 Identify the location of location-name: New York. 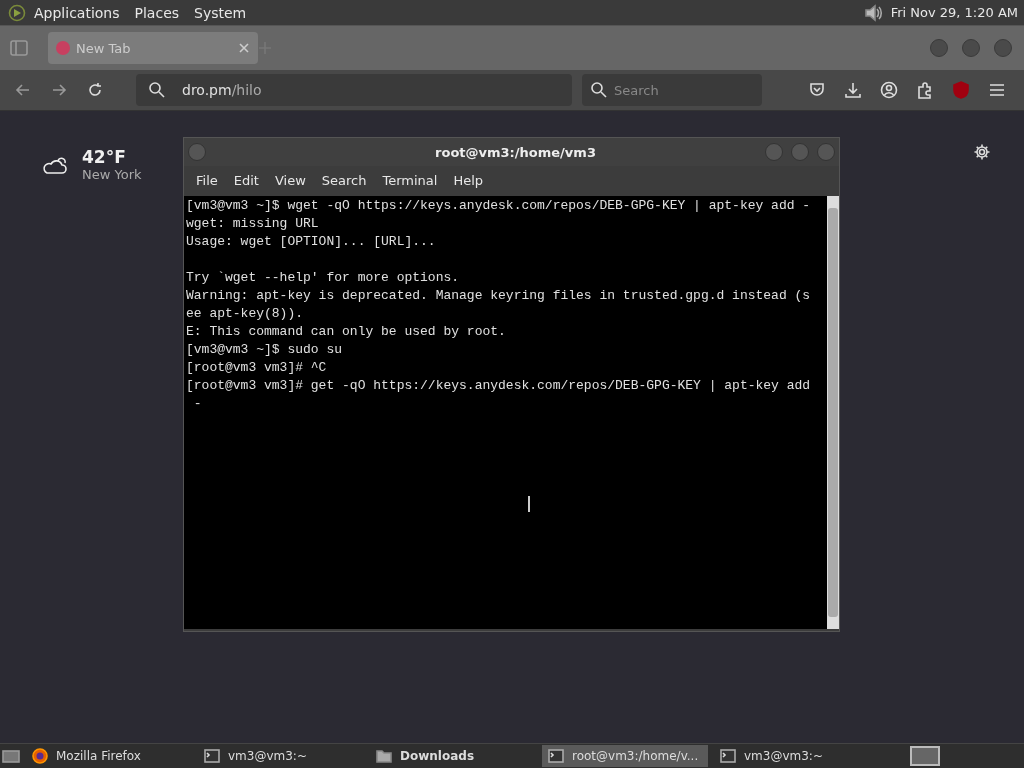
(112, 174).